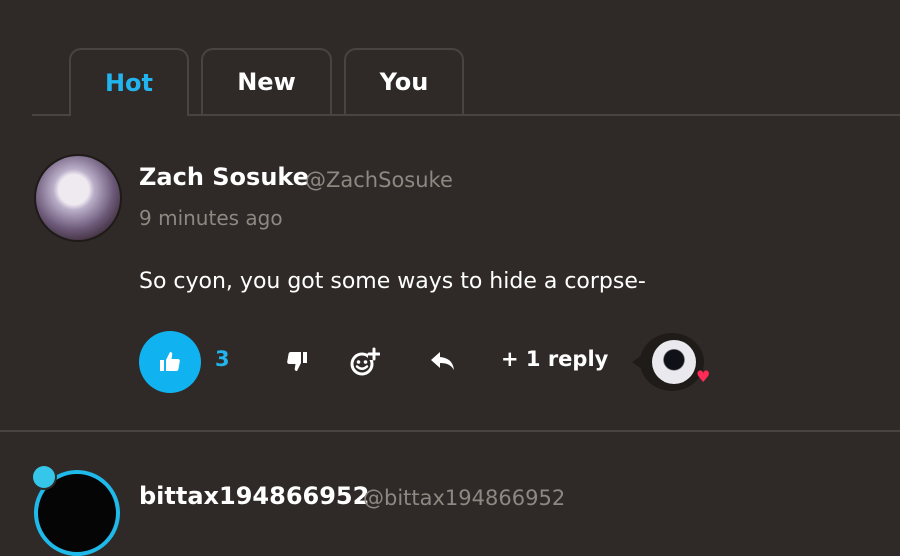  Describe the element at coordinates (224, 177) in the screenshot. I see `author-name: Zach Sosuke` at that location.